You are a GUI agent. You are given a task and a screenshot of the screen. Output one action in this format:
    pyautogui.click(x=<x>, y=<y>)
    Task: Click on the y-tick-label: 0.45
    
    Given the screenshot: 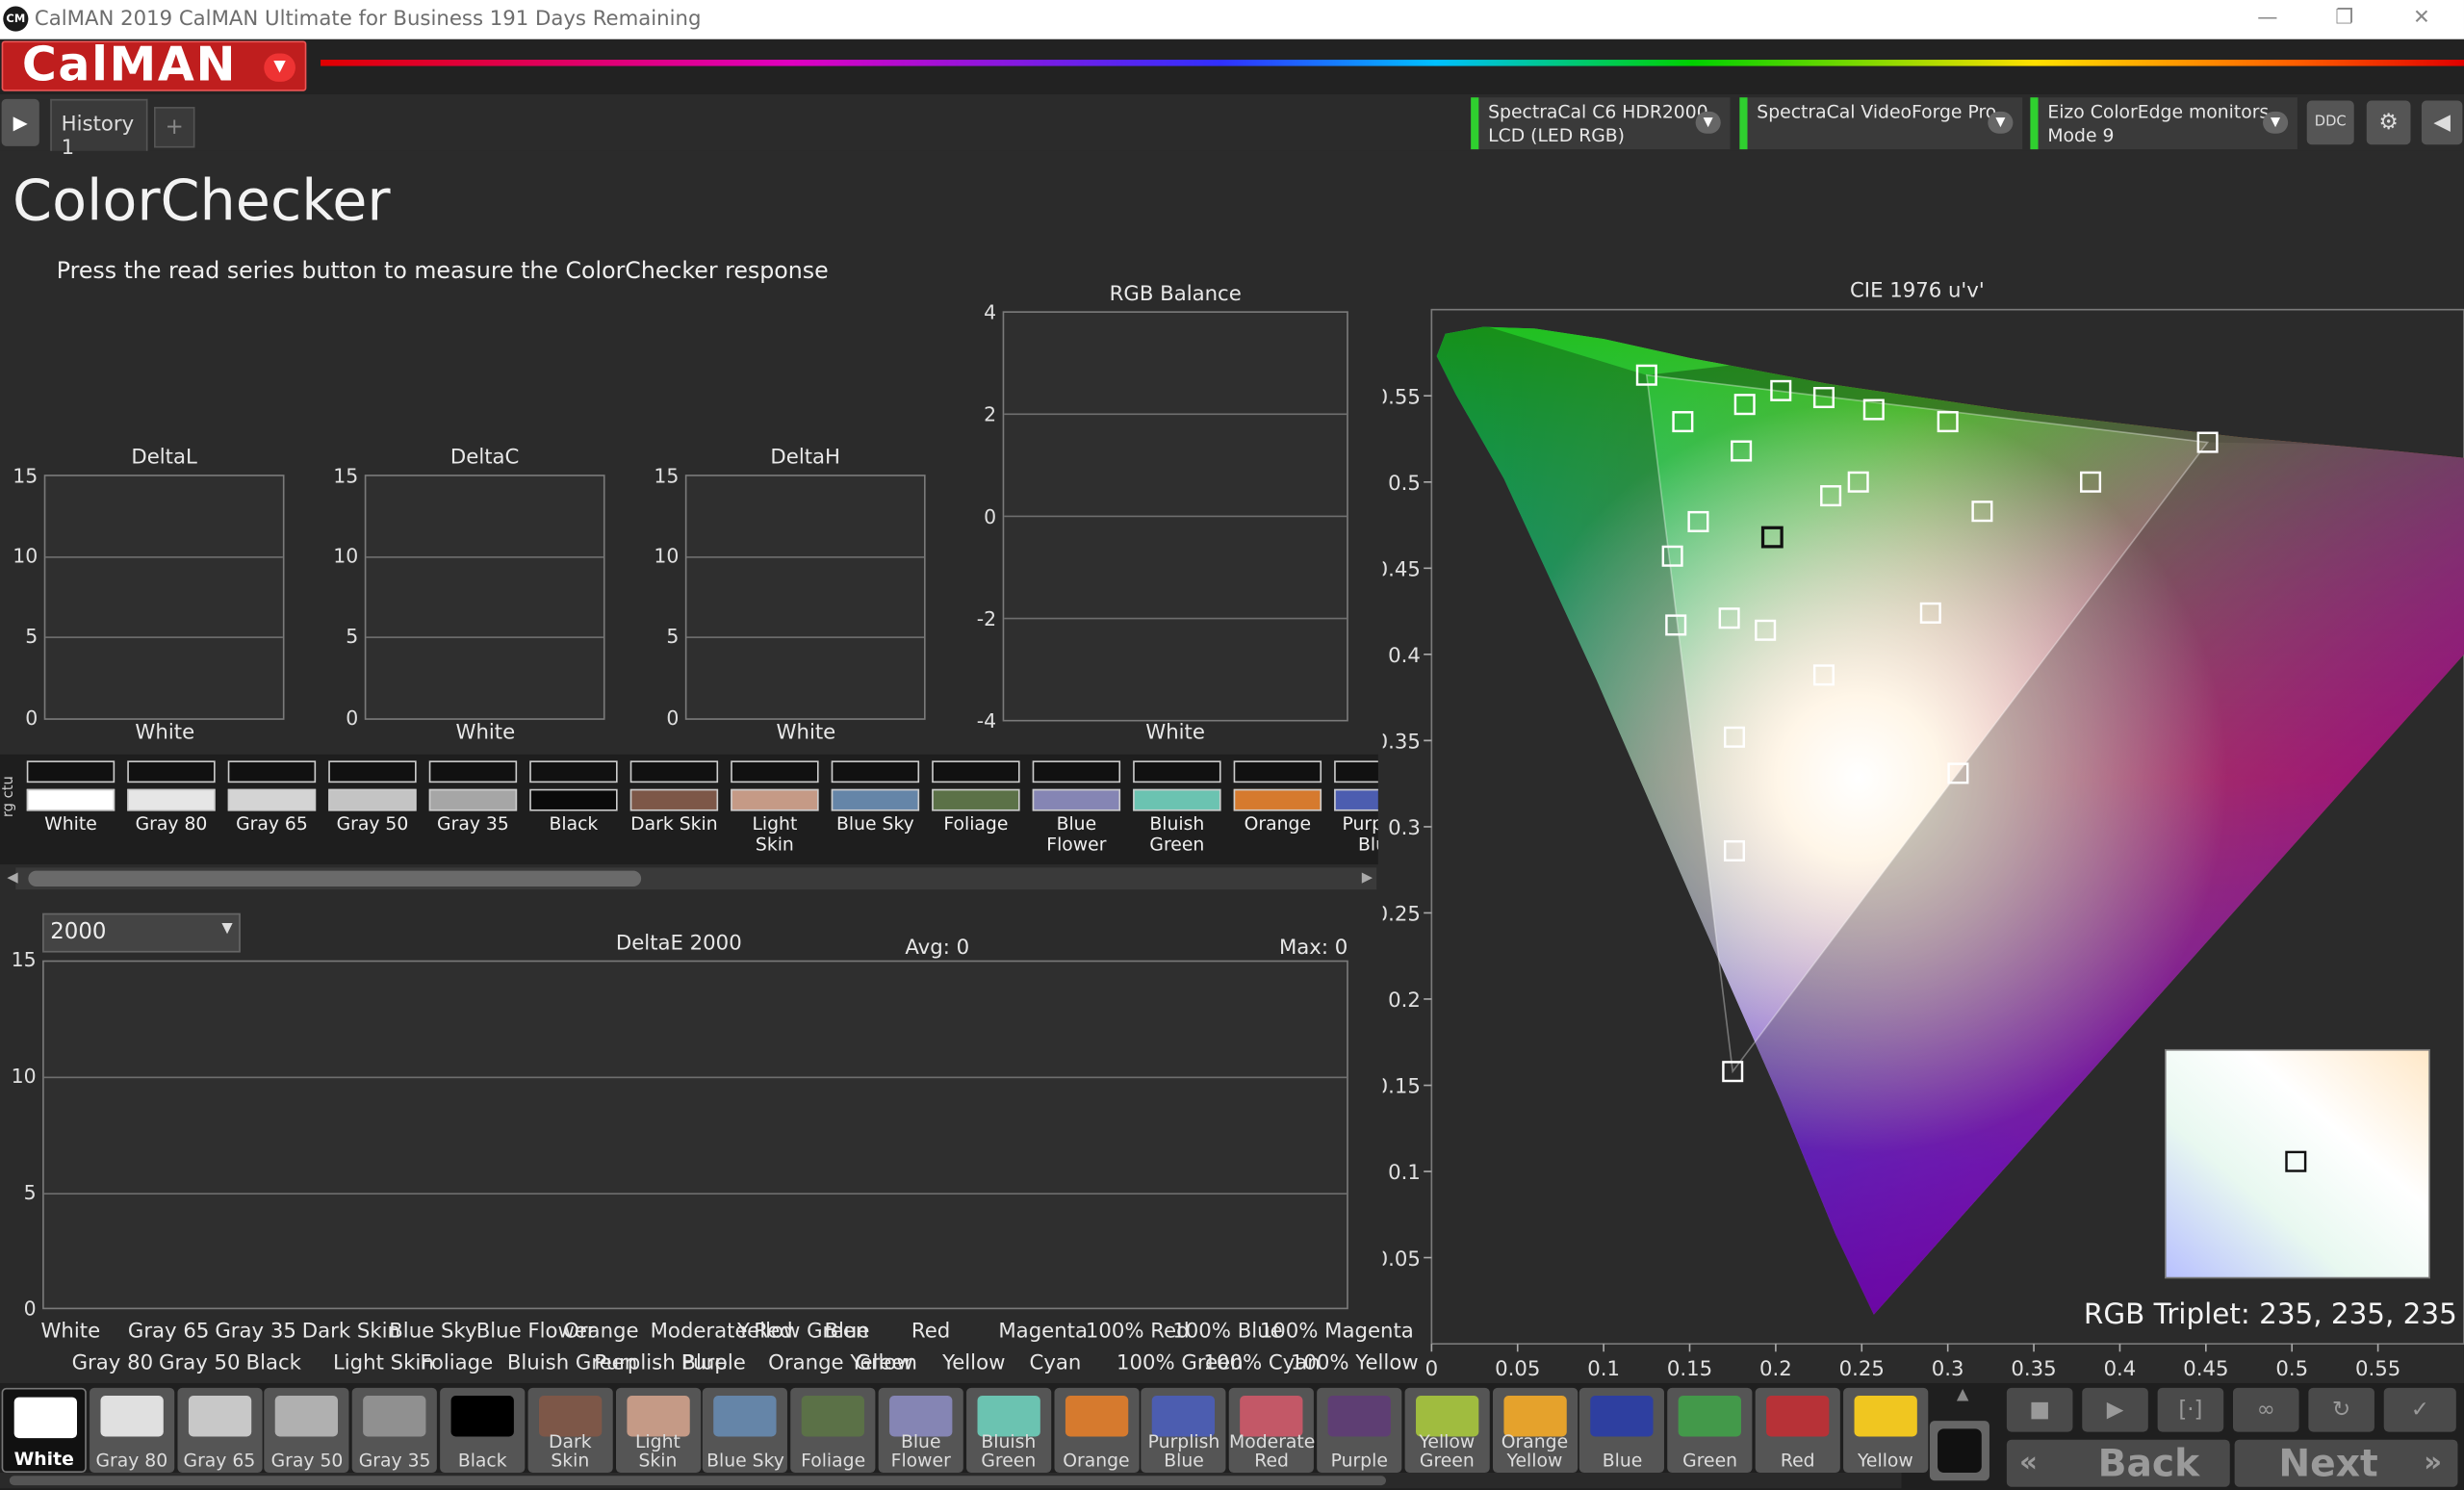 What is the action you would take?
    pyautogui.click(x=1402, y=569)
    